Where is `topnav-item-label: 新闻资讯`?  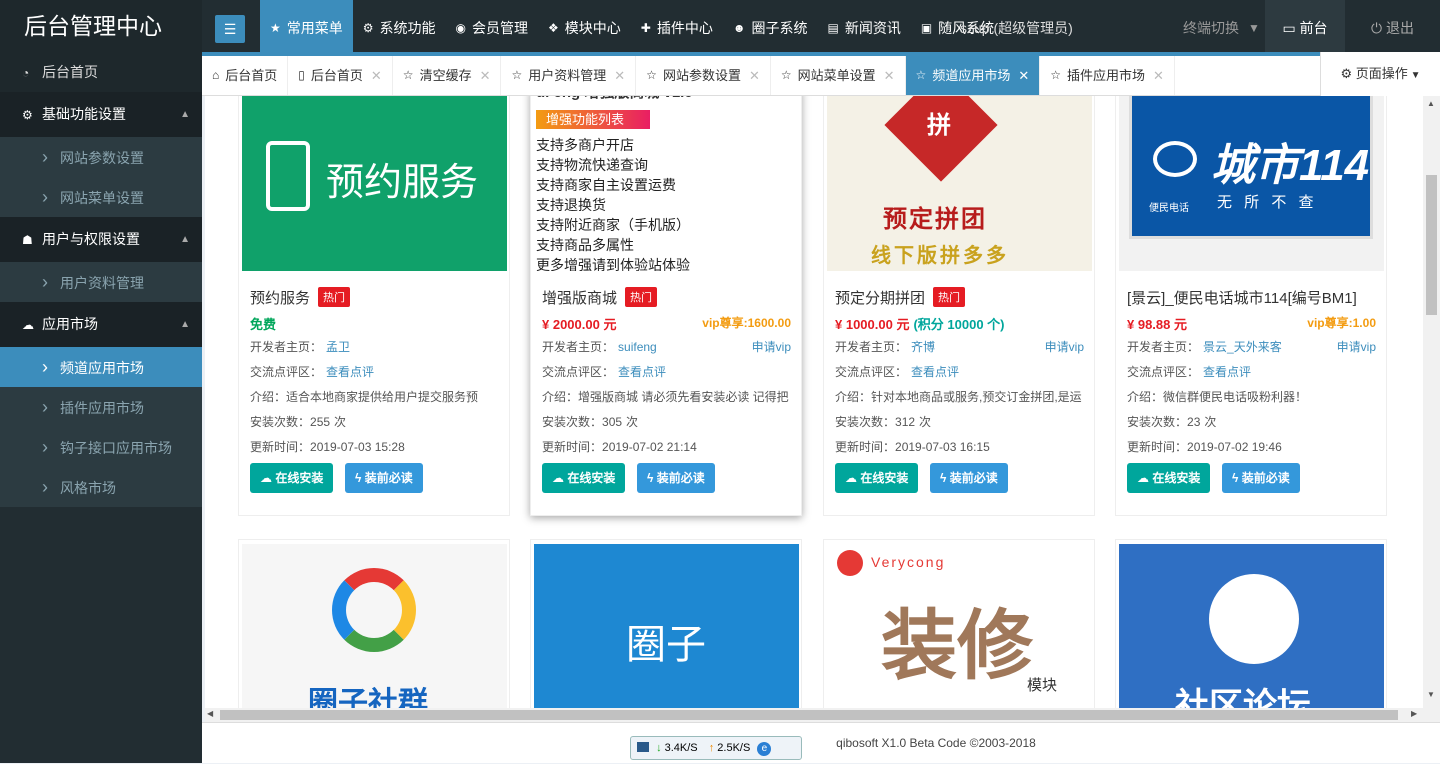
topnav-item-label: 新闻资讯 is located at coordinates (872, 28).